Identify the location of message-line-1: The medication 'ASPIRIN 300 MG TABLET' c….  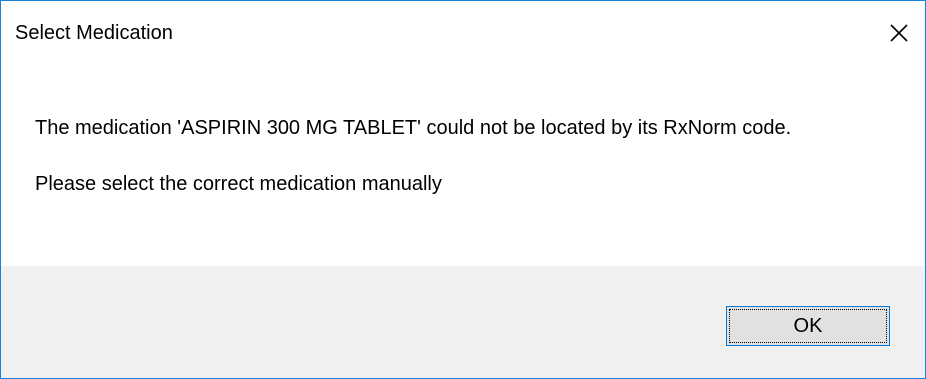
(413, 128).